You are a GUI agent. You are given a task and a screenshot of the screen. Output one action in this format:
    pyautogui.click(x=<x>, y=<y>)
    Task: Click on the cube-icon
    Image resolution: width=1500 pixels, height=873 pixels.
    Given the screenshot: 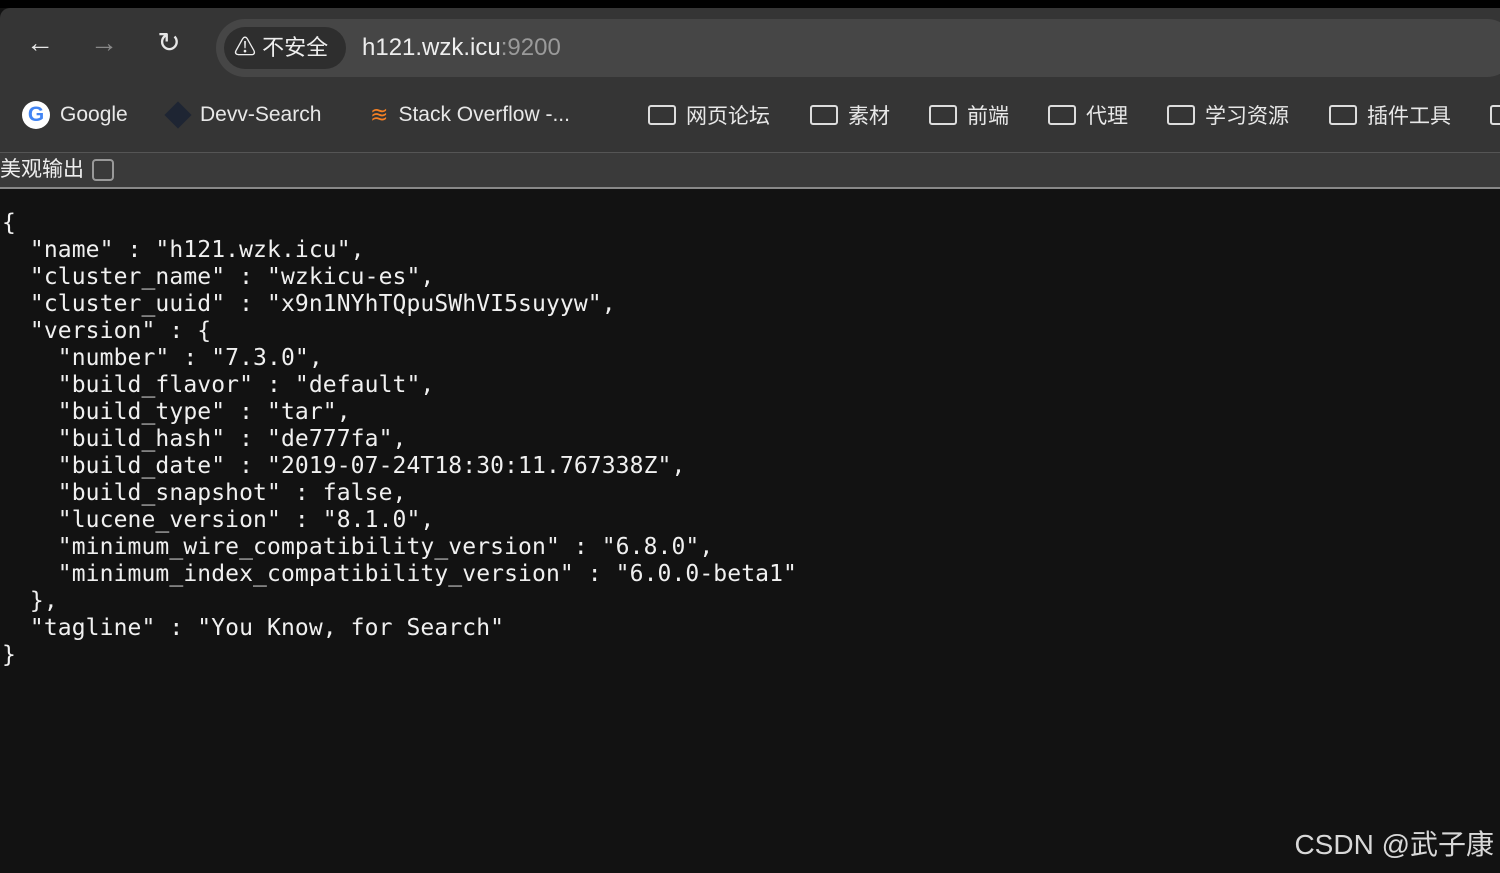 What is the action you would take?
    pyautogui.click(x=178, y=115)
    